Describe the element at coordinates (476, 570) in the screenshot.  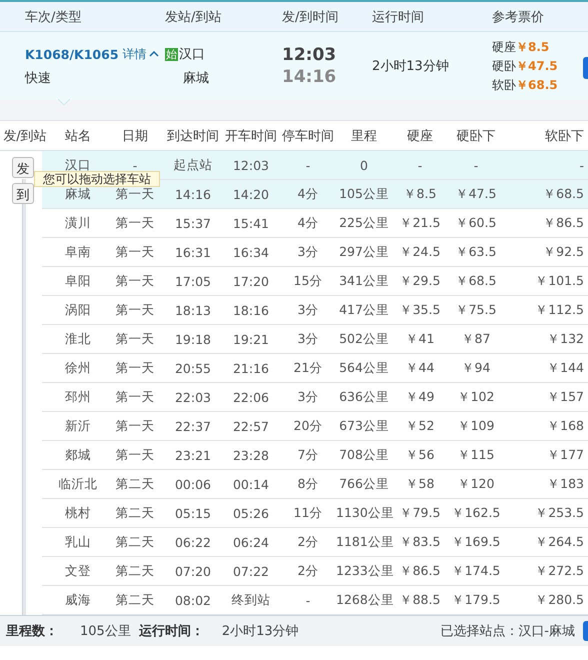
I see `table-cell: ￥174.5` at that location.